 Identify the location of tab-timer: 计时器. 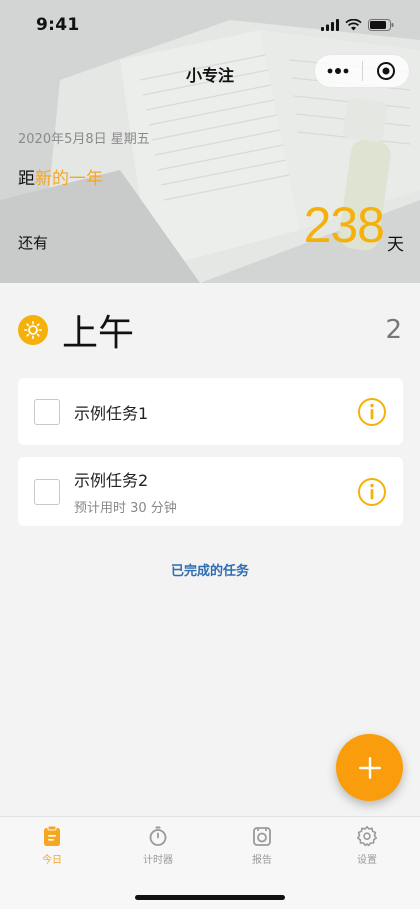
(158, 845).